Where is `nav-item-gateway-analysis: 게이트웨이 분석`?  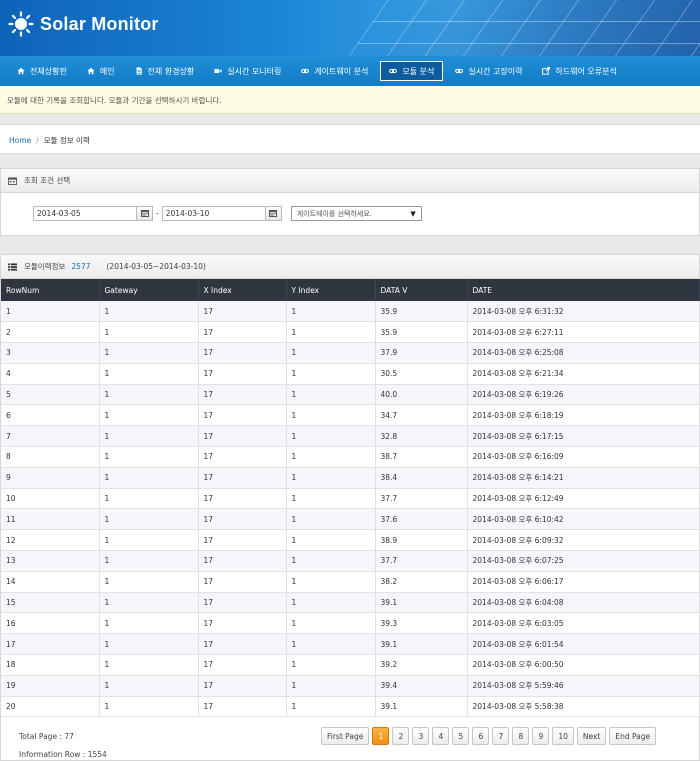 nav-item-gateway-analysis: 게이트웨이 분석 is located at coordinates (334, 71).